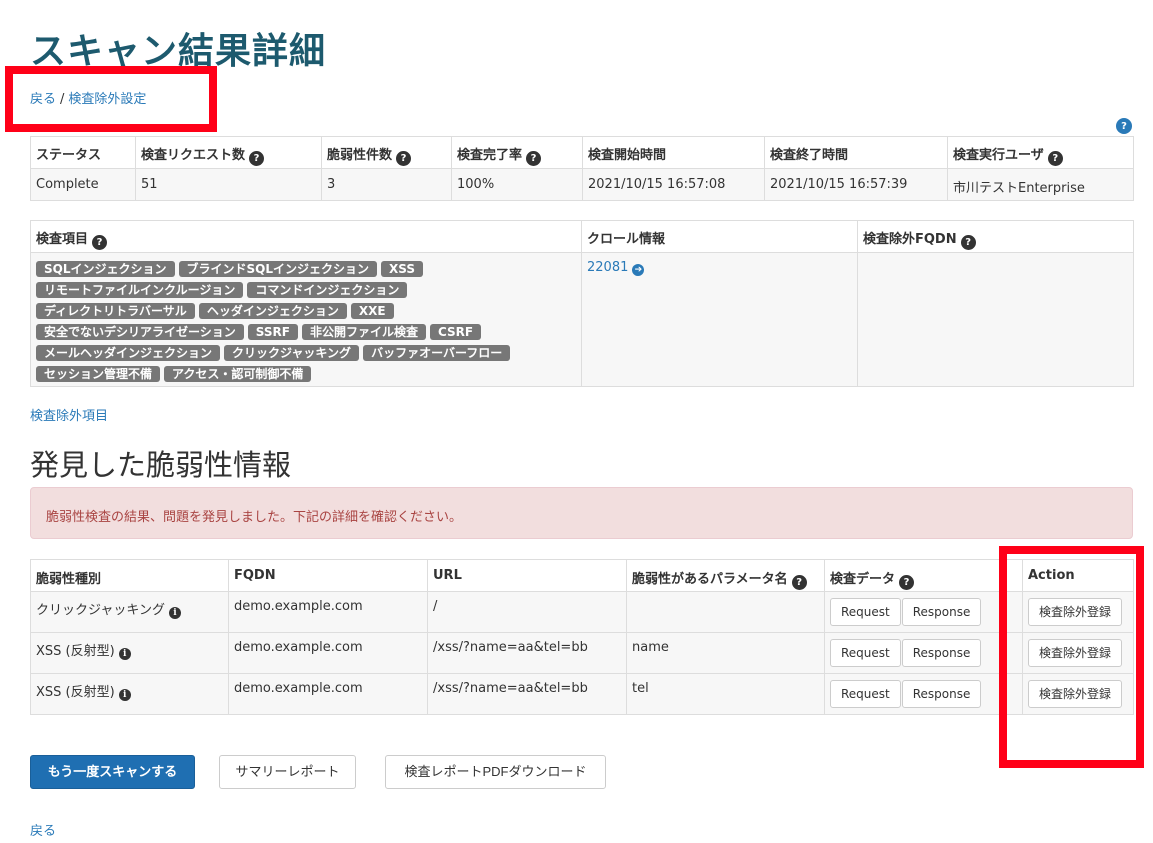  What do you see at coordinates (719, 319) in the screenshot?
I see `crawl-info-cell: 22081 ➔` at bounding box center [719, 319].